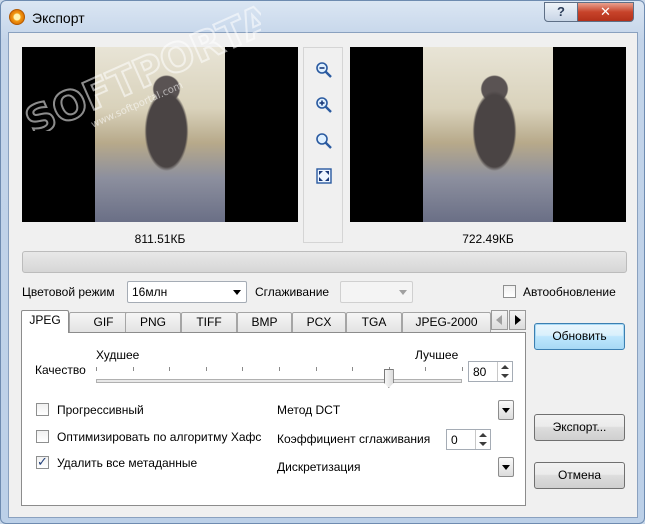  What do you see at coordinates (322, 17) in the screenshot?
I see `title-bar: Экспорт ? ✕` at bounding box center [322, 17].